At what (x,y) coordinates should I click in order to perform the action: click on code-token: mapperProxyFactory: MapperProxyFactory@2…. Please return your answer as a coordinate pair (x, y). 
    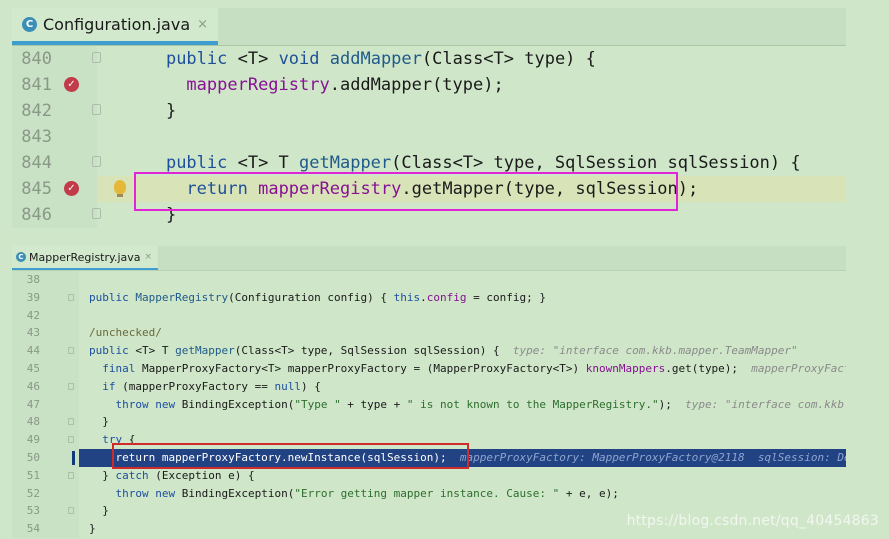
    Looking at the image, I should click on (652, 457).